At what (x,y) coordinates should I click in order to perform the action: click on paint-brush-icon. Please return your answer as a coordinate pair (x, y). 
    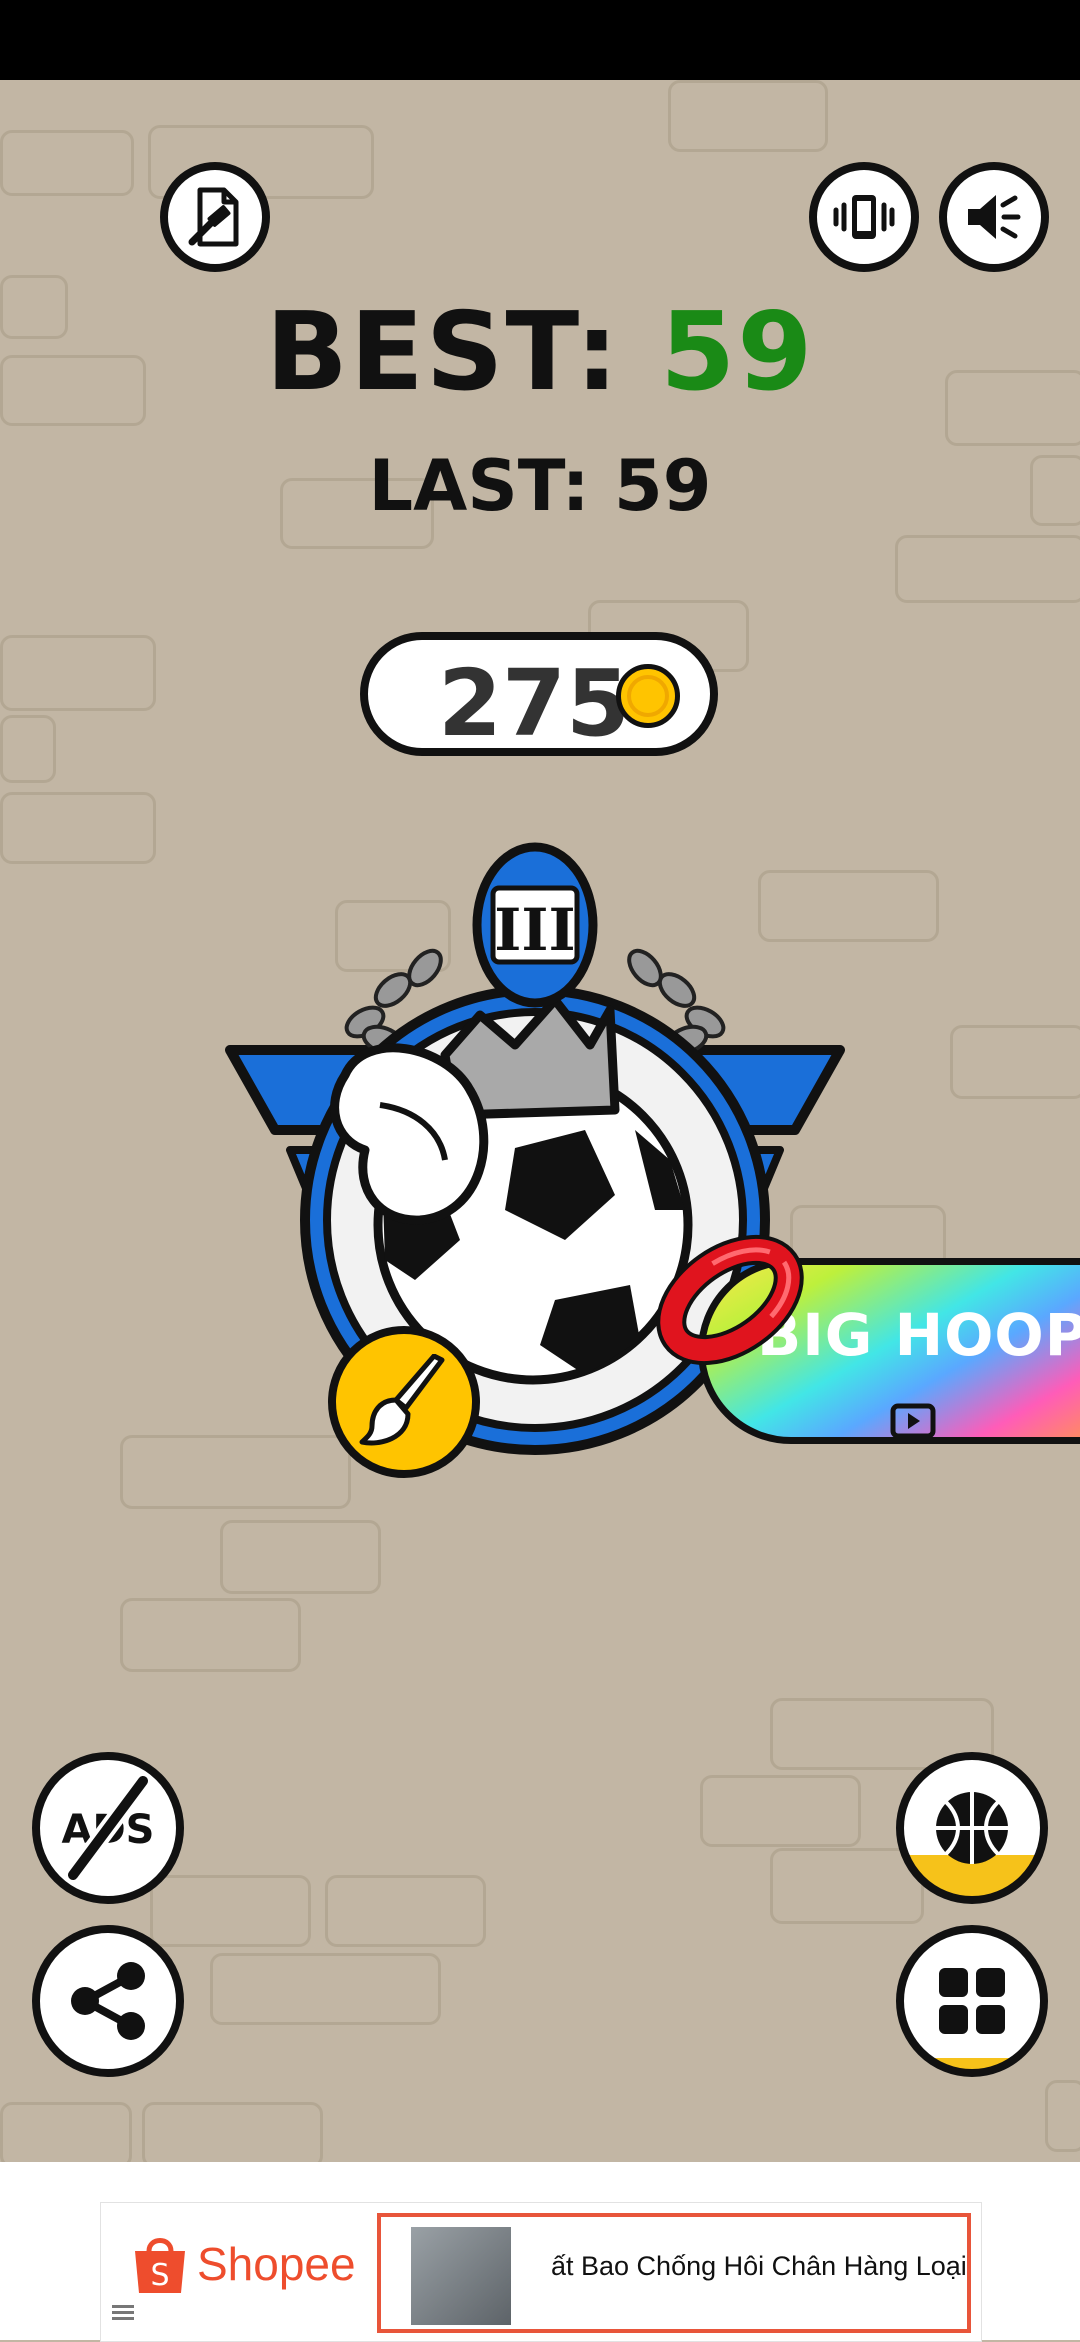
    Looking at the image, I should click on (402, 1400).